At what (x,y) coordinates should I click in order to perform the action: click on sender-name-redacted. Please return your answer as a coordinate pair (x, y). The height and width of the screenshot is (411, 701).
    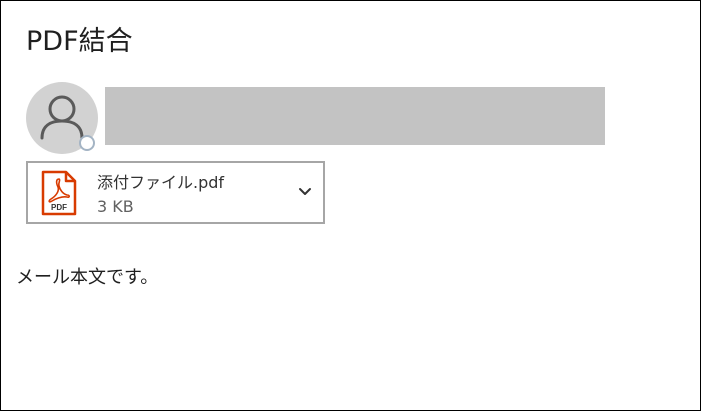
    Looking at the image, I should click on (355, 116).